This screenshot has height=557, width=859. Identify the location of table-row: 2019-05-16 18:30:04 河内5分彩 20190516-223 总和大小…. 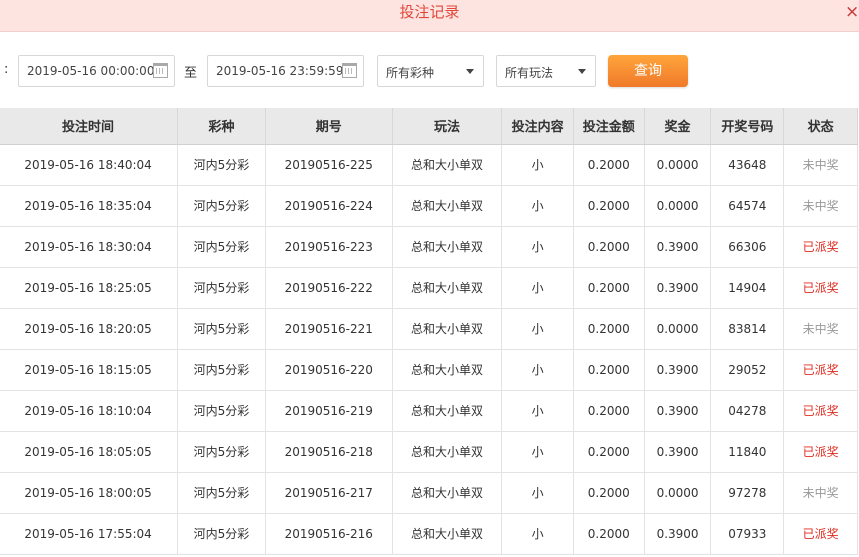
(429, 247).